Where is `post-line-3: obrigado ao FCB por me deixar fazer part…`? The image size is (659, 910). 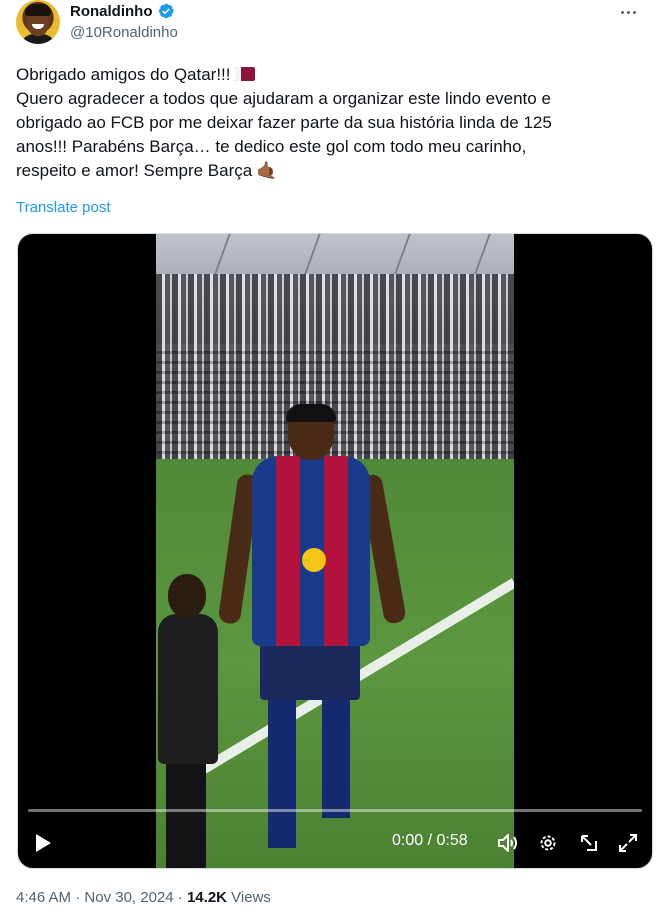 post-line-3: obrigado ao FCB por me deixar fazer part… is located at coordinates (284, 122).